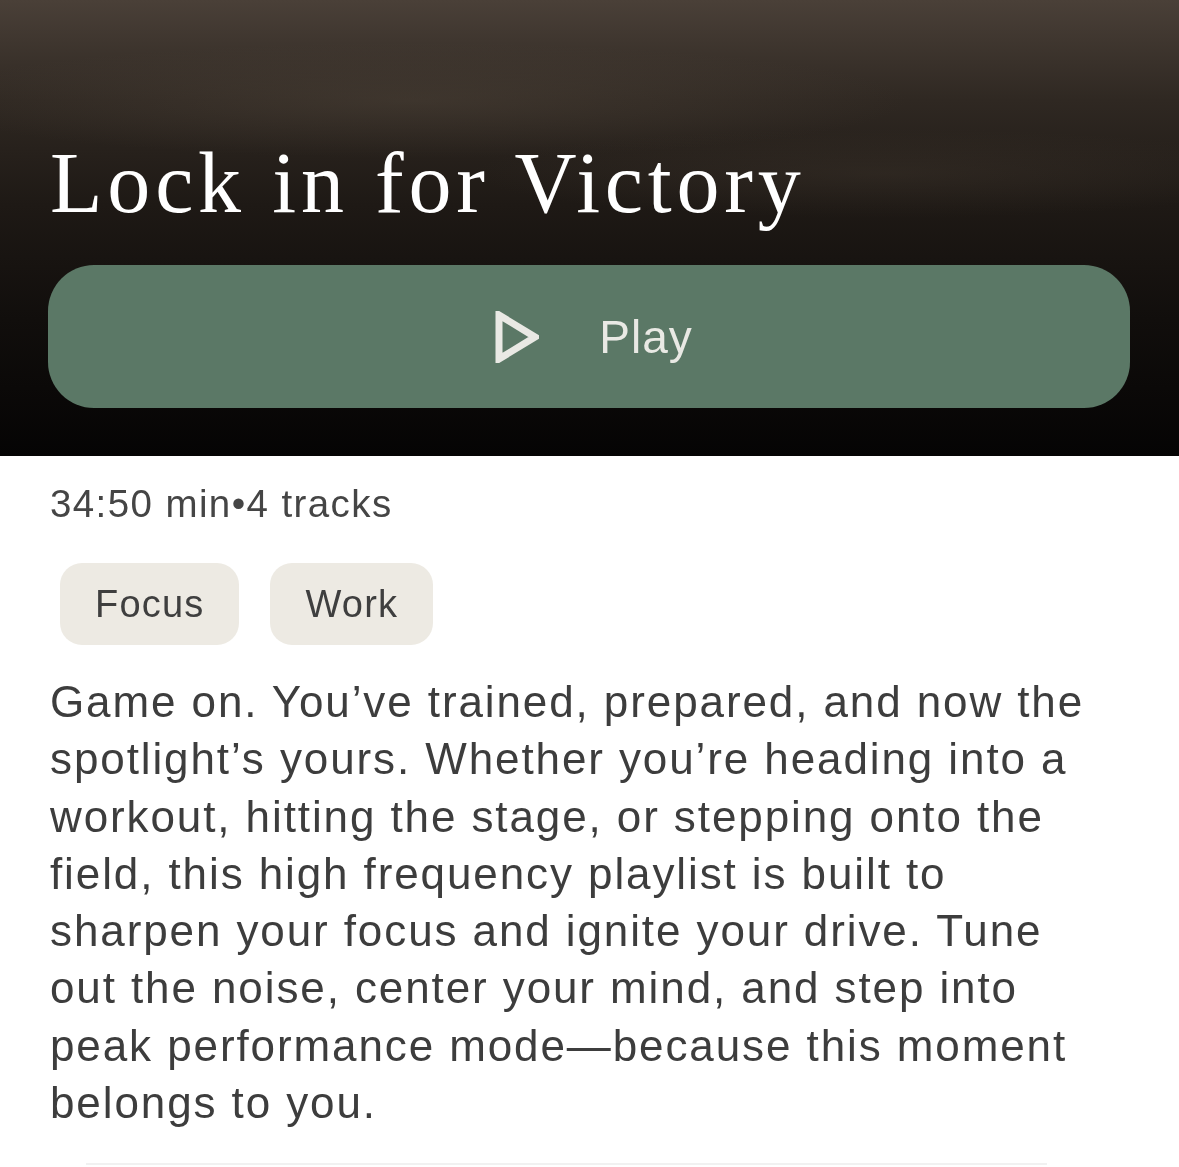  Describe the element at coordinates (150, 604) in the screenshot. I see `tag-chip: Focus` at that location.